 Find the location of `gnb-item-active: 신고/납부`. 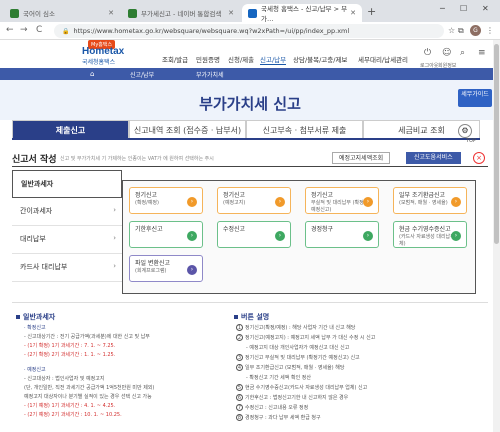

gnb-item-active: 신고/납부 is located at coordinates (273, 59).